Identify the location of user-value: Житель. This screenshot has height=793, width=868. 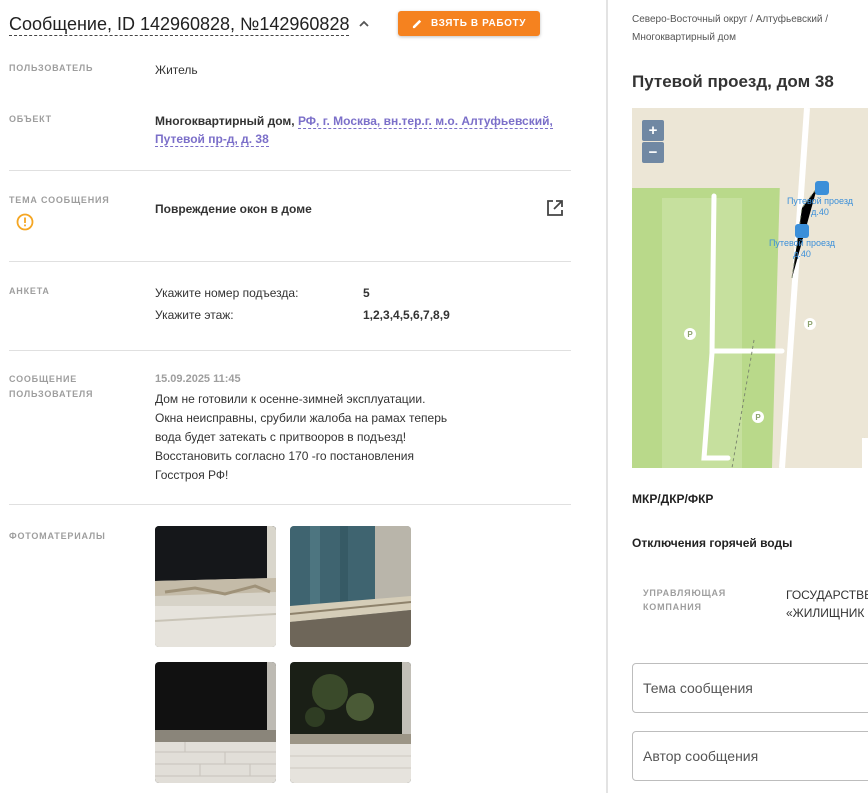
(176, 70).